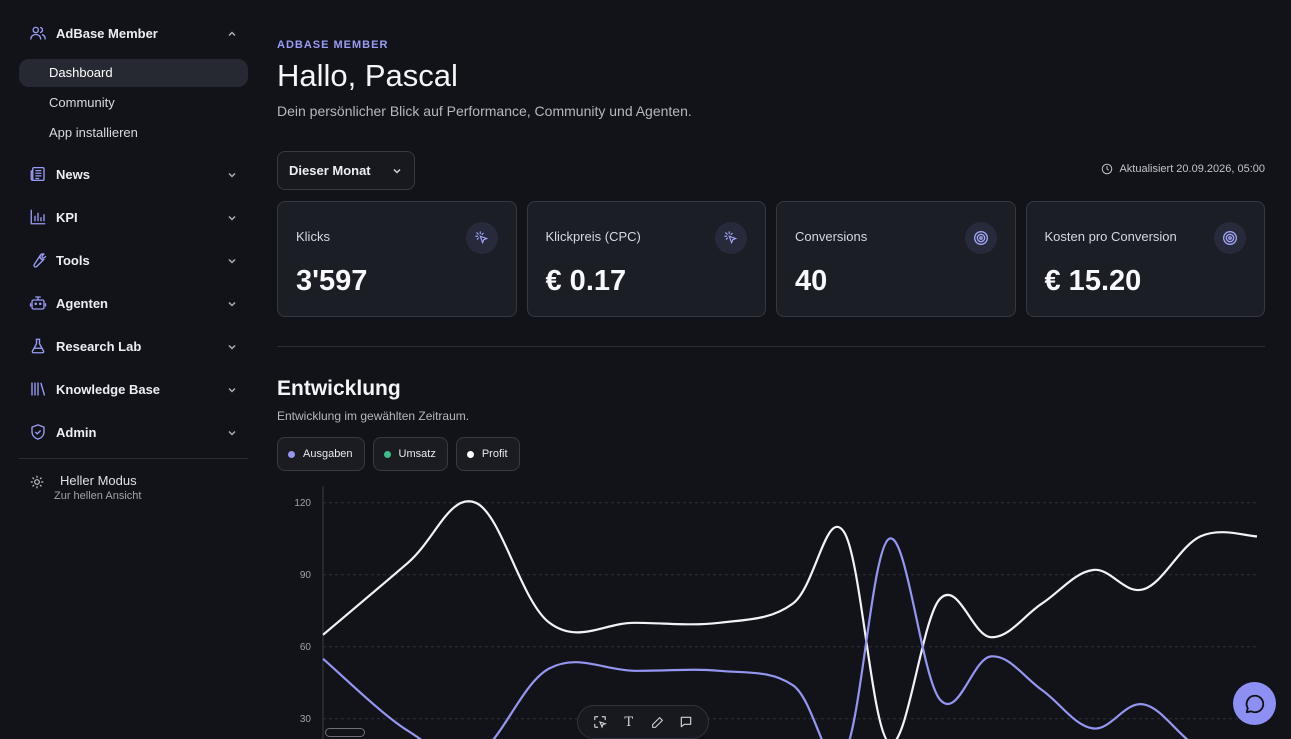 The image size is (1291, 739). I want to click on period-select: Dieser Monat, so click(346, 170).